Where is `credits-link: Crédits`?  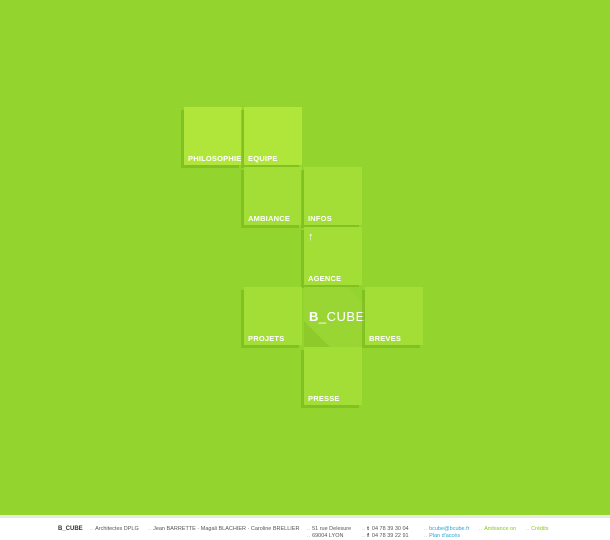
credits-link: Crédits is located at coordinates (539, 529).